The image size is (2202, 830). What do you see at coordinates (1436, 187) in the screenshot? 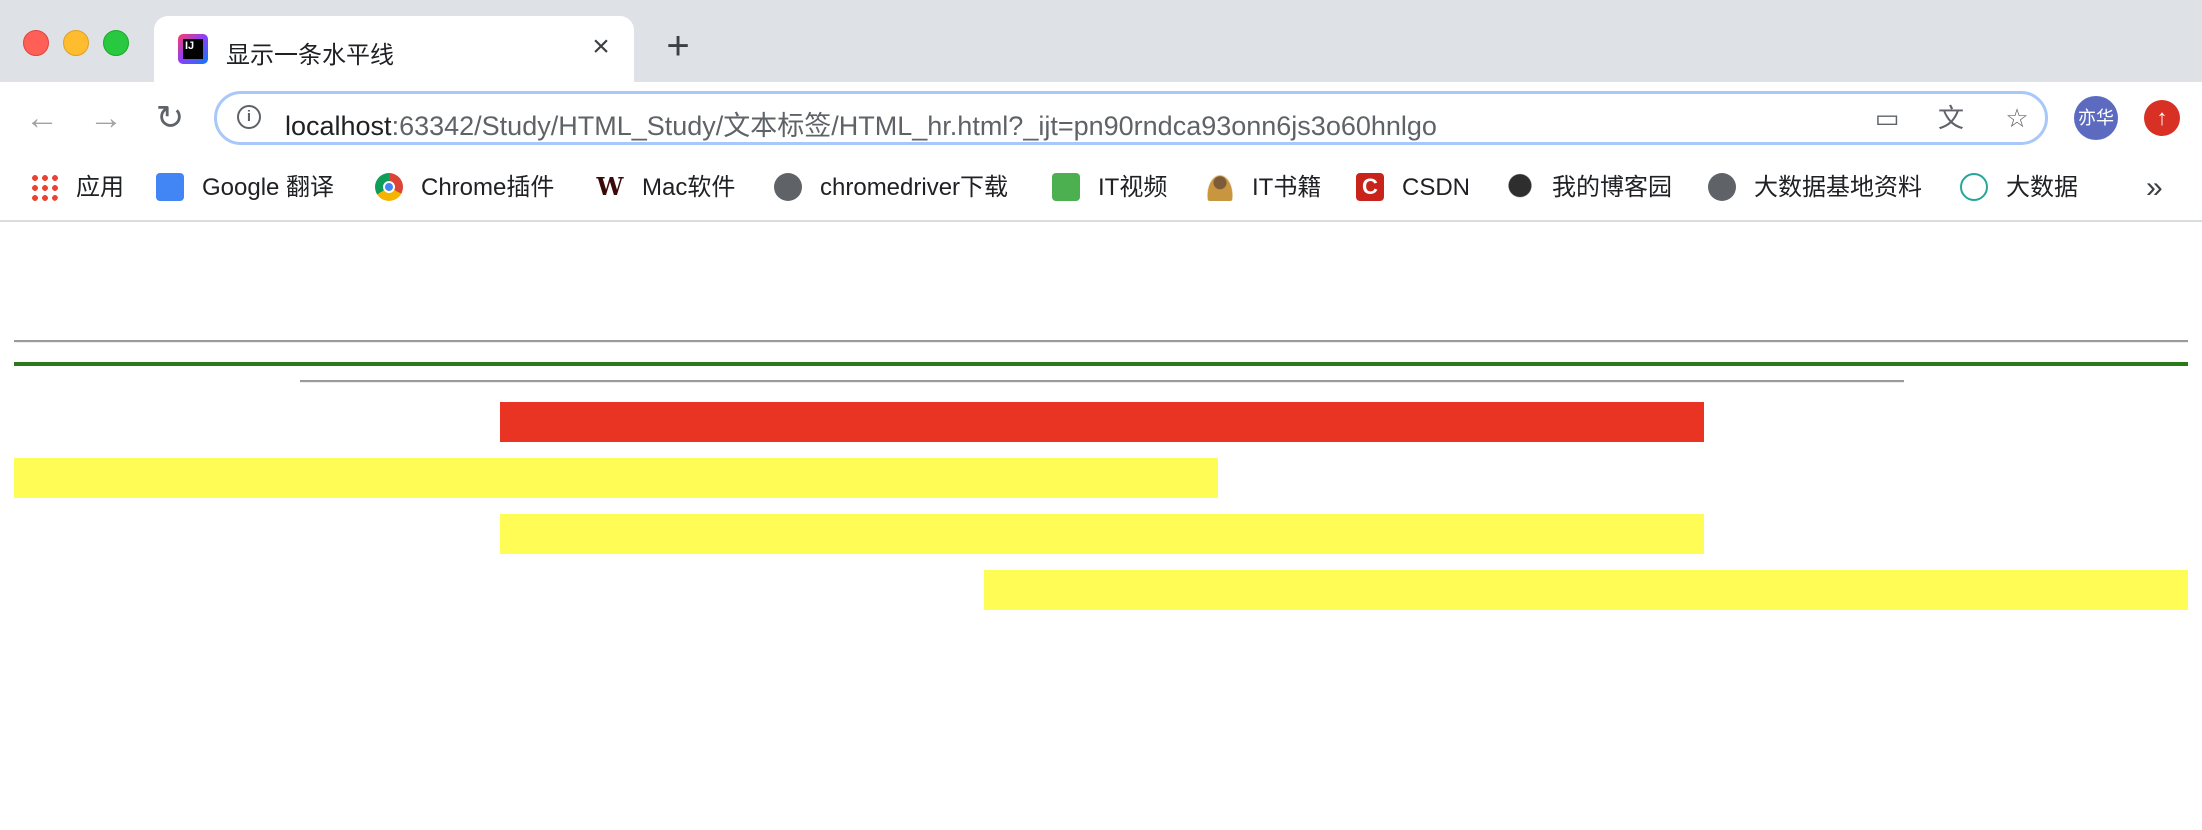
I see `bookmark-label: CSDN` at bounding box center [1436, 187].